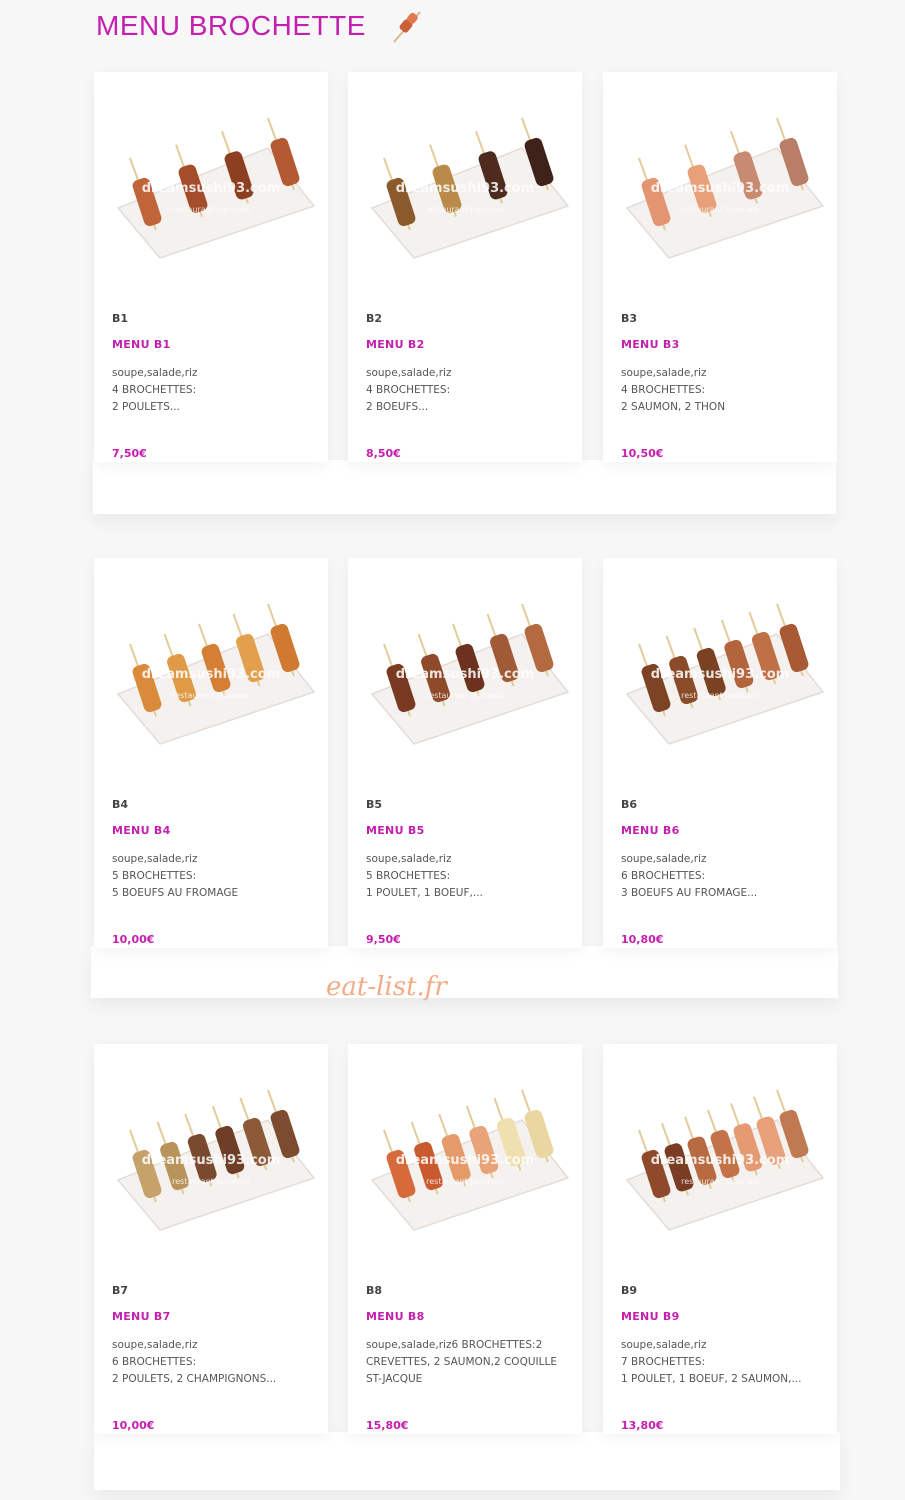 The height and width of the screenshot is (1500, 905). Describe the element at coordinates (383, 939) in the screenshot. I see `menu-price: 9,50€` at that location.